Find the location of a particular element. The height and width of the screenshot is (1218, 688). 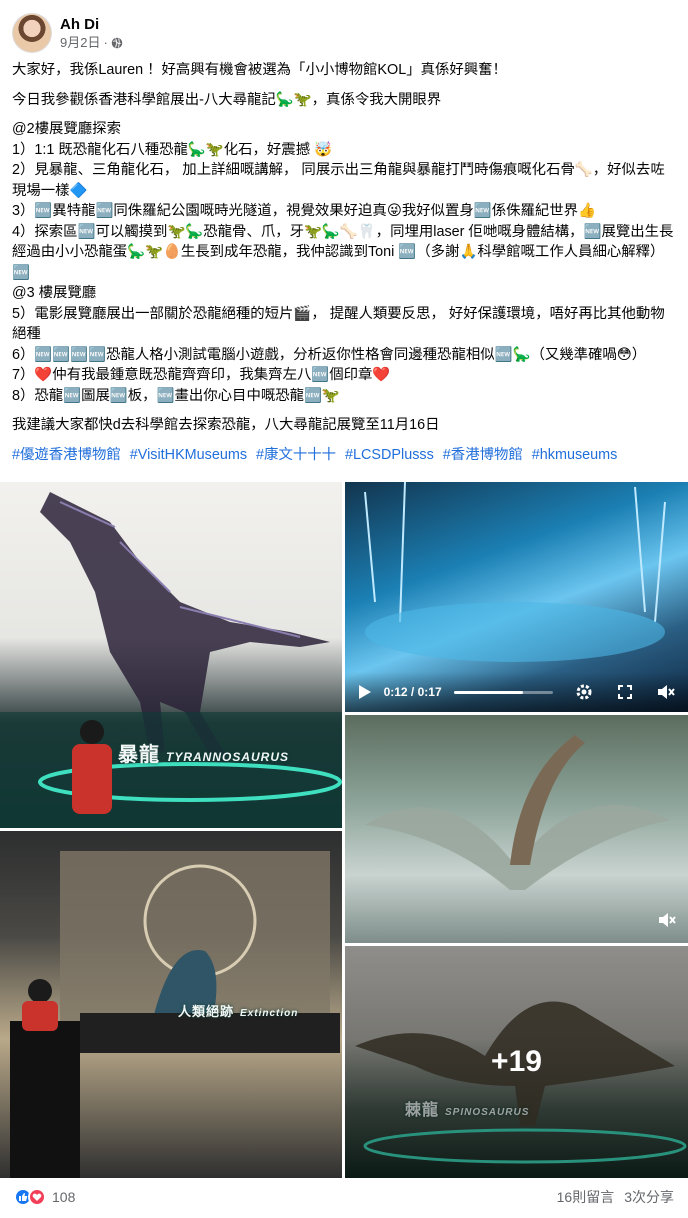

more-photos-count: +19 is located at coordinates (516, 1061).